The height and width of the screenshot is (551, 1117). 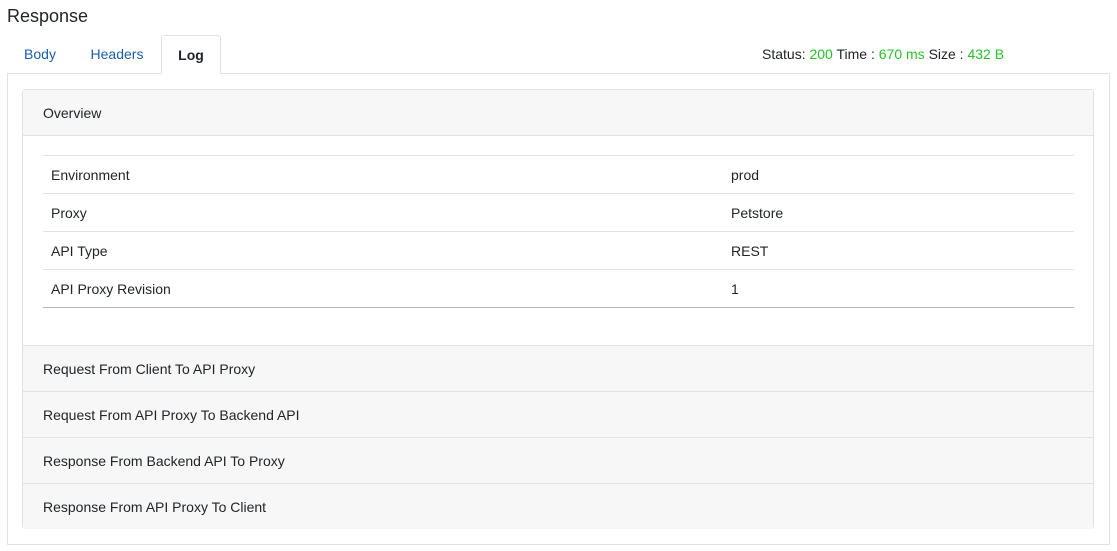 What do you see at coordinates (558, 368) in the screenshot?
I see `section-request-client-to-proxy: Request From Client To API Proxy` at bounding box center [558, 368].